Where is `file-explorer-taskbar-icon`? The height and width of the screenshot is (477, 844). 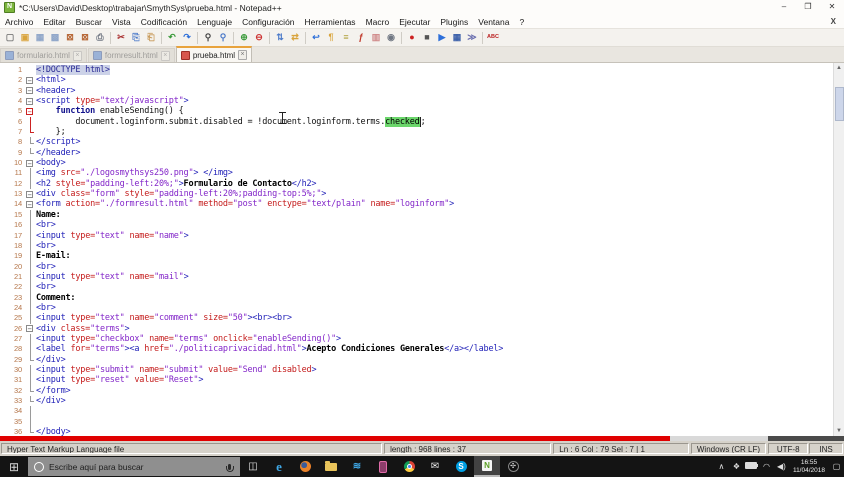
file-explorer-taskbar-icon is located at coordinates (331, 466).